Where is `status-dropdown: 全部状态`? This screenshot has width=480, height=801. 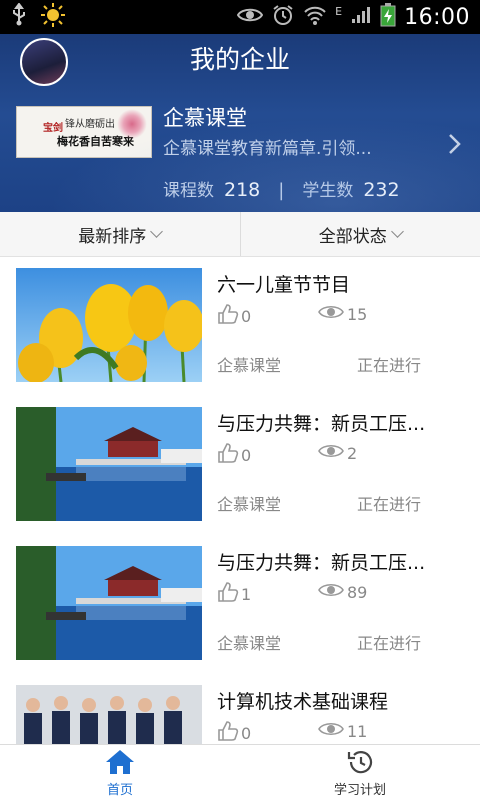
status-dropdown: 全部状态 is located at coordinates (360, 234).